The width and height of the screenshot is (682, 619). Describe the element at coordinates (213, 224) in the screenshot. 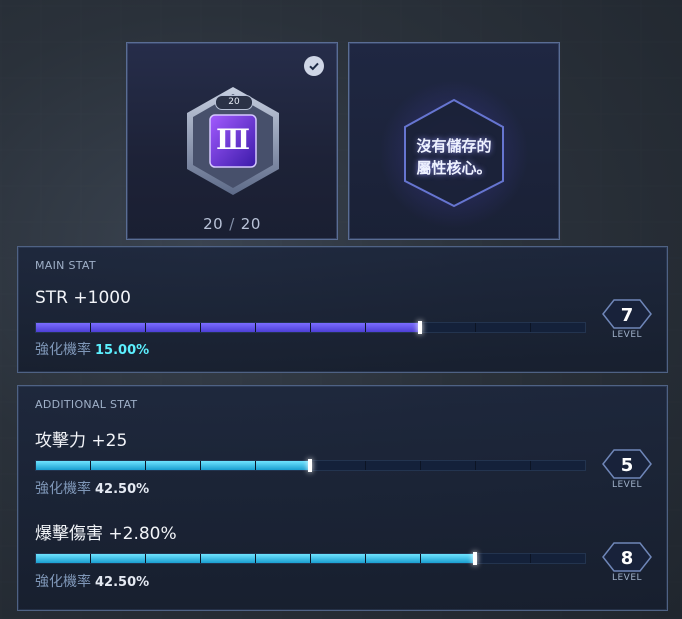

I see `count-current: 20` at that location.